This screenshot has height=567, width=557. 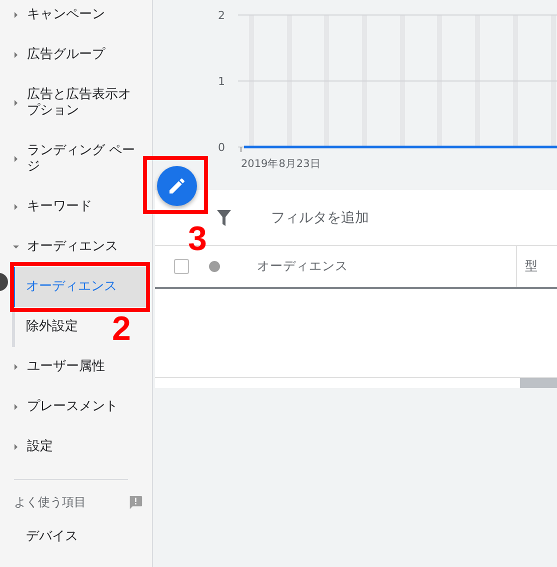 What do you see at coordinates (39, 537) in the screenshot?
I see `nav-item: デバイス` at bounding box center [39, 537].